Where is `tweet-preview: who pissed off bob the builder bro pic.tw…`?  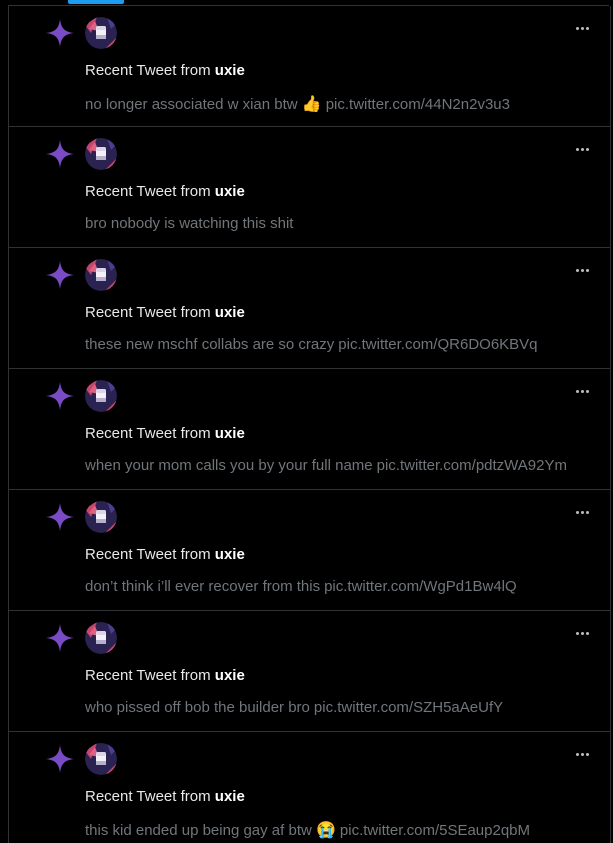 tweet-preview: who pissed off bob the builder bro pic.tw… is located at coordinates (294, 707).